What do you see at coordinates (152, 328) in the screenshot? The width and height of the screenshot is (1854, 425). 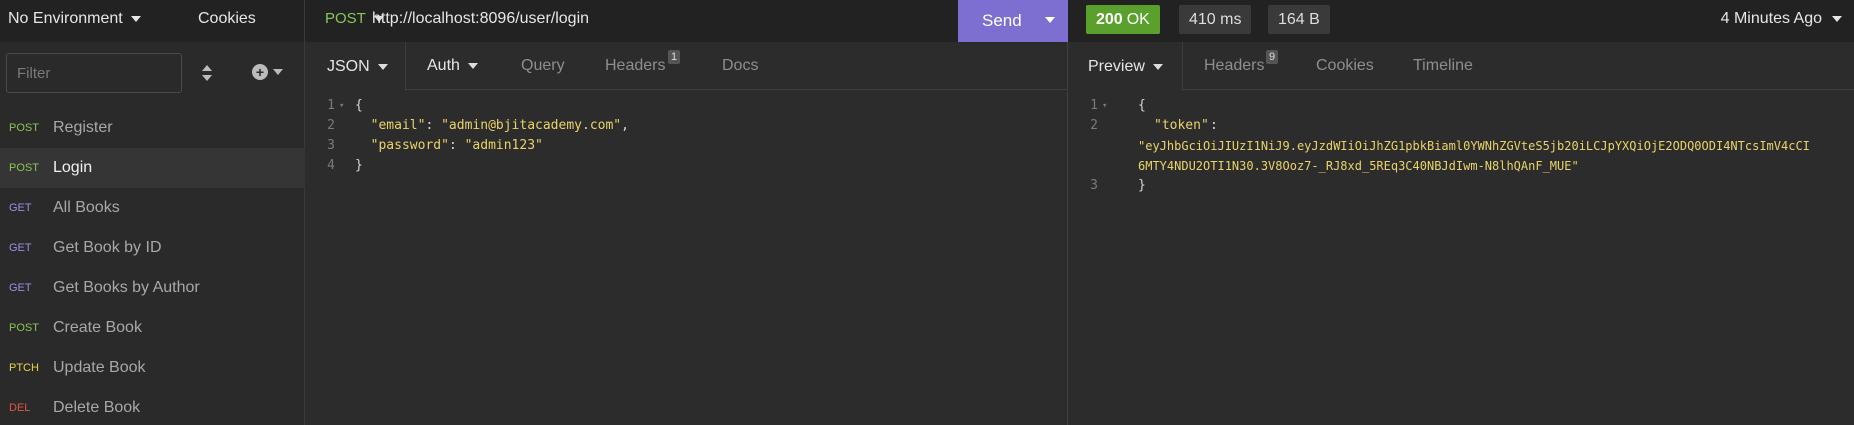 I see `sidebar-item-create-book: POST Create Book` at bounding box center [152, 328].